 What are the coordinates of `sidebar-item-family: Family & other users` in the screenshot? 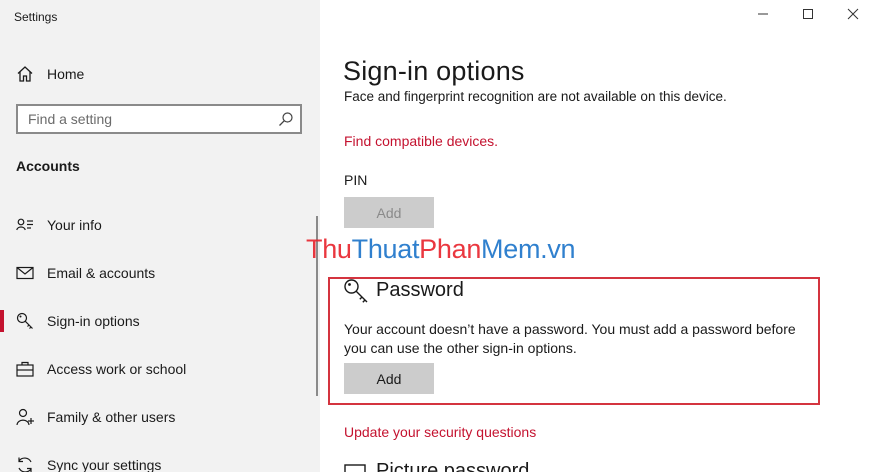 It's located at (156, 417).